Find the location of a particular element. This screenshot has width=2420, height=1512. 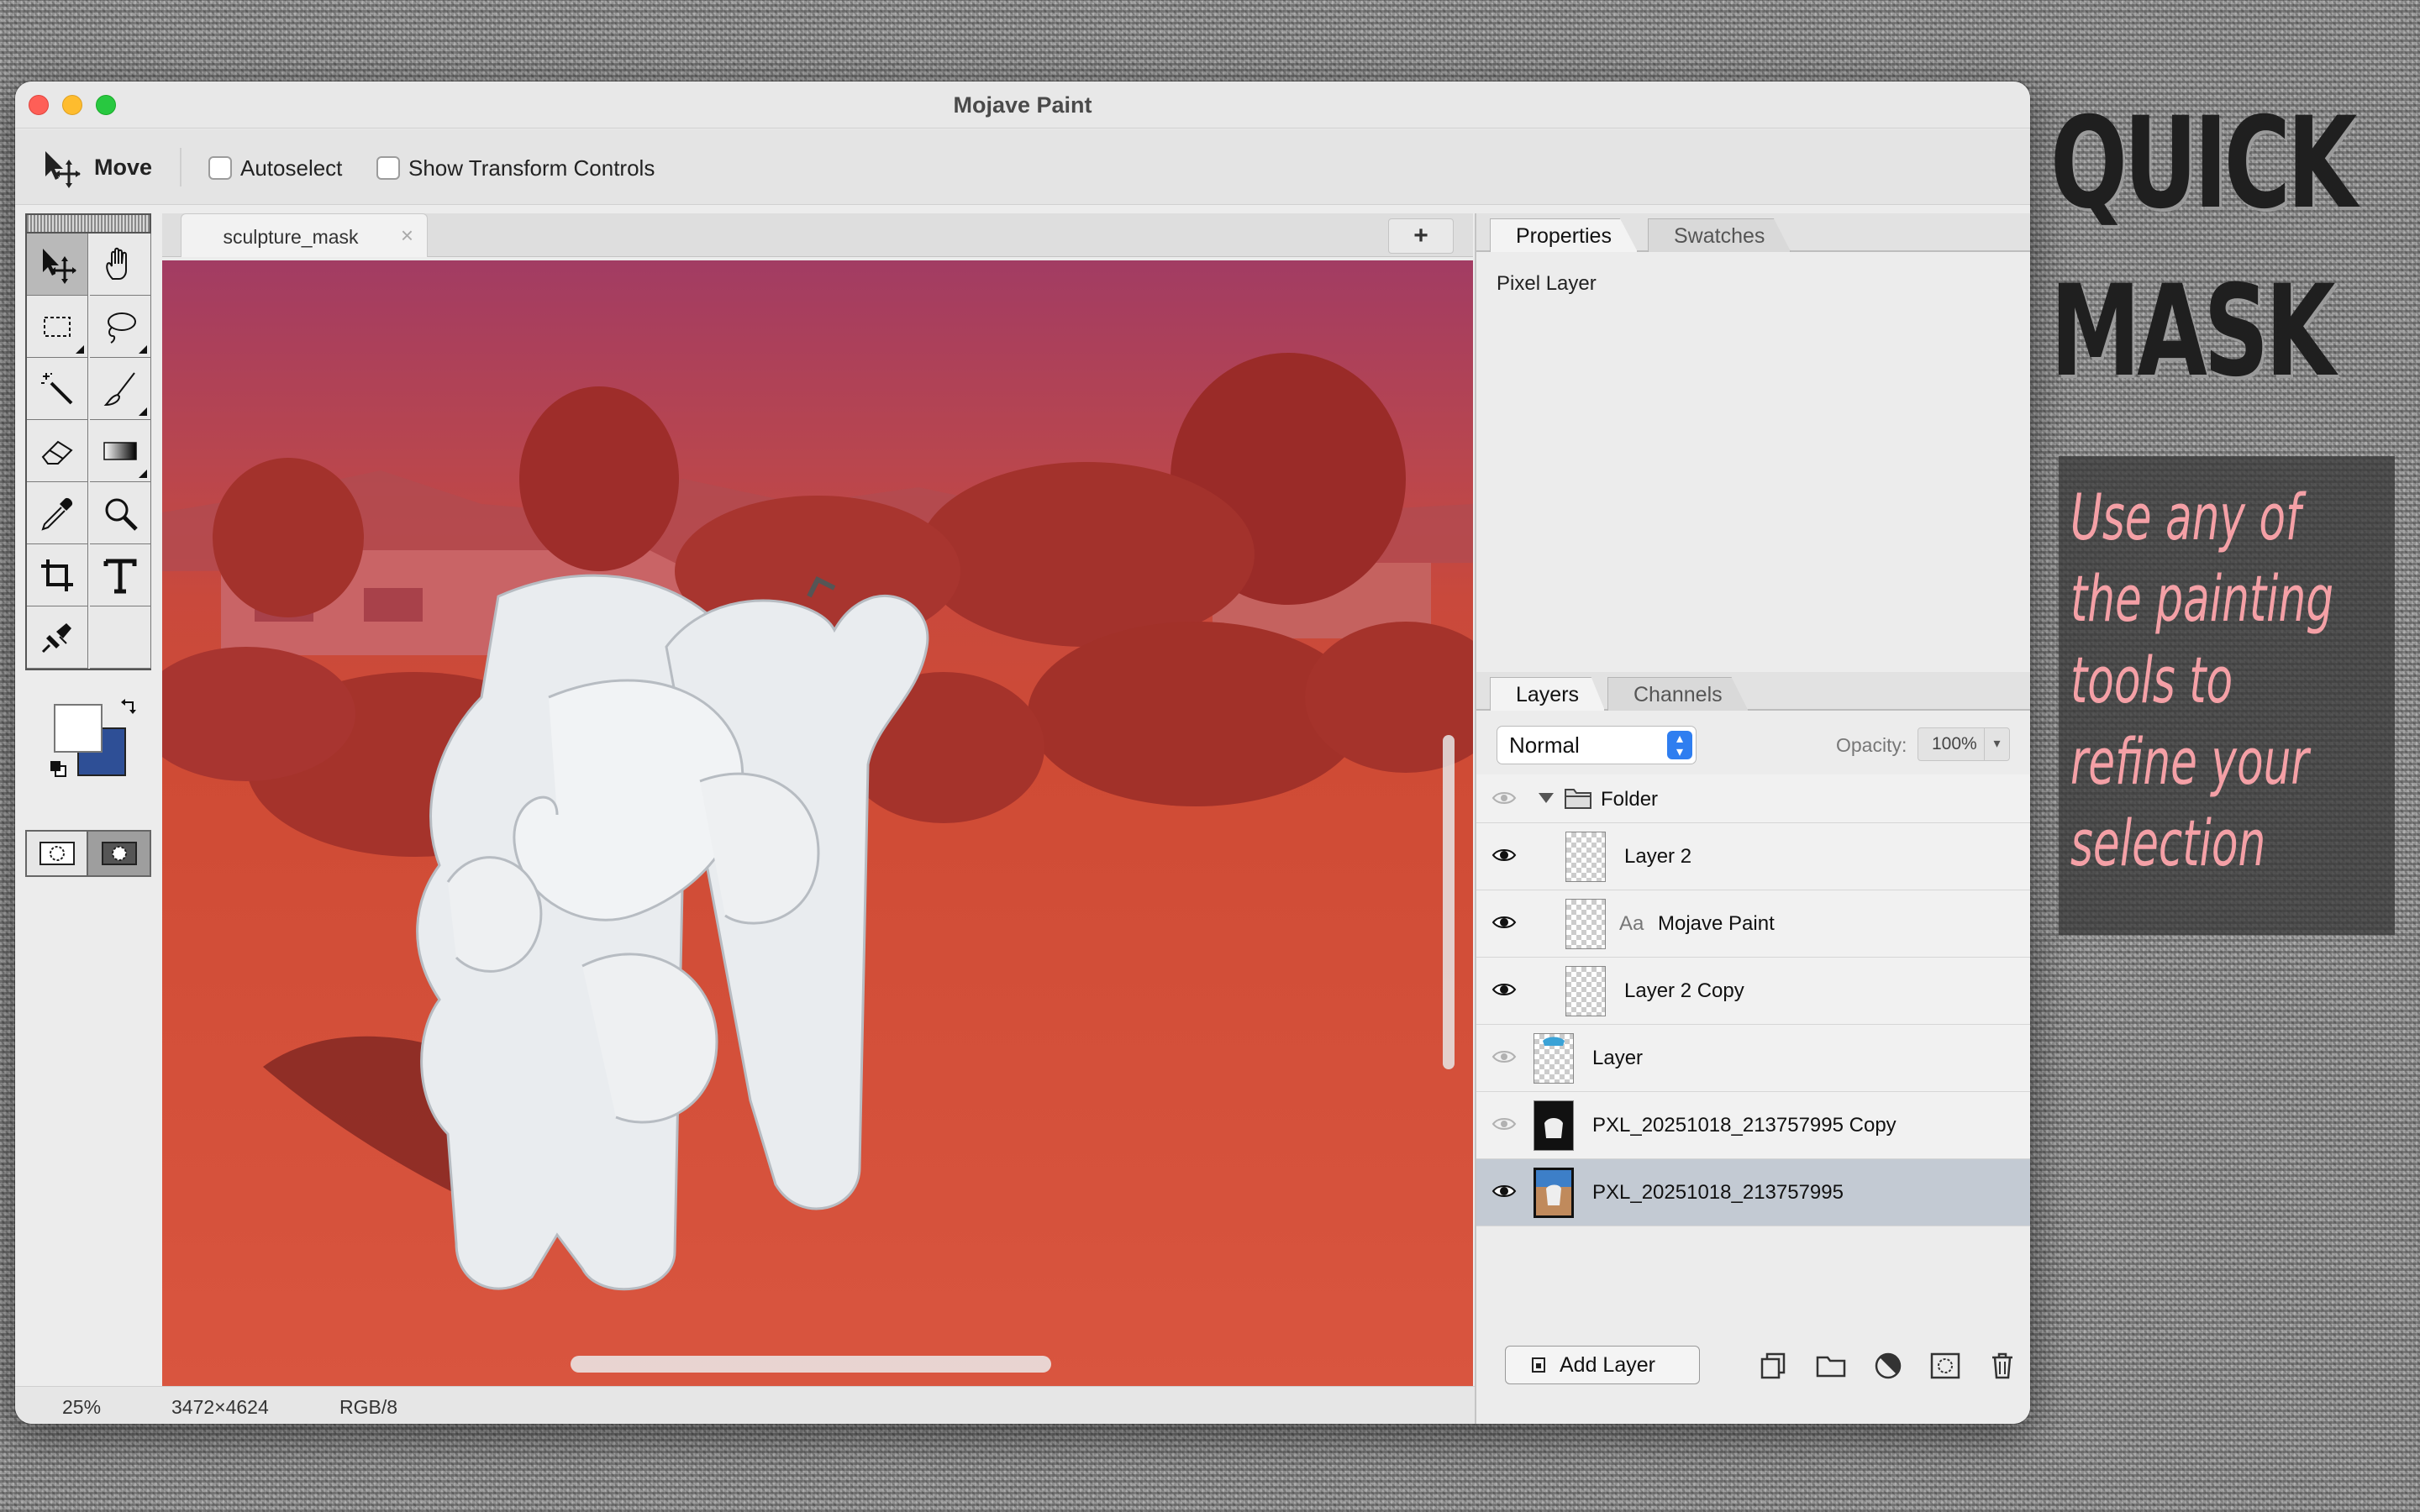

layers-footer: Add Layer is located at coordinates (1753, 1369).